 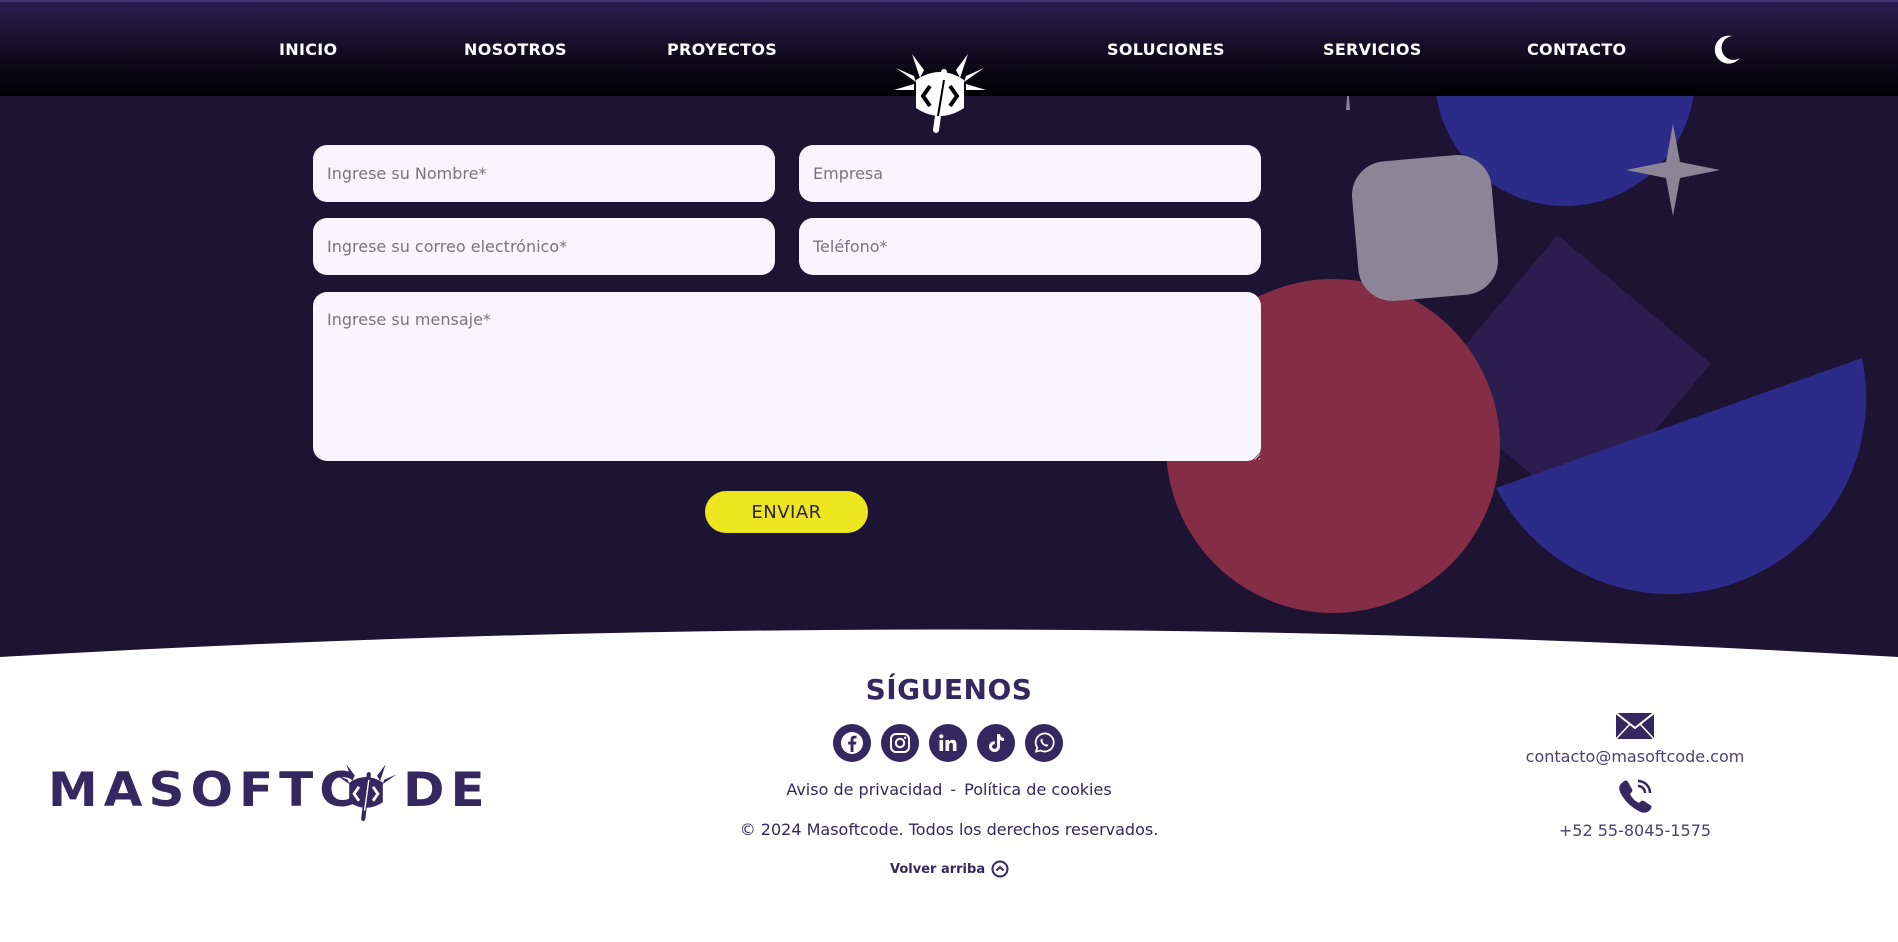 I want to click on company-input, so click(x=1030, y=173).